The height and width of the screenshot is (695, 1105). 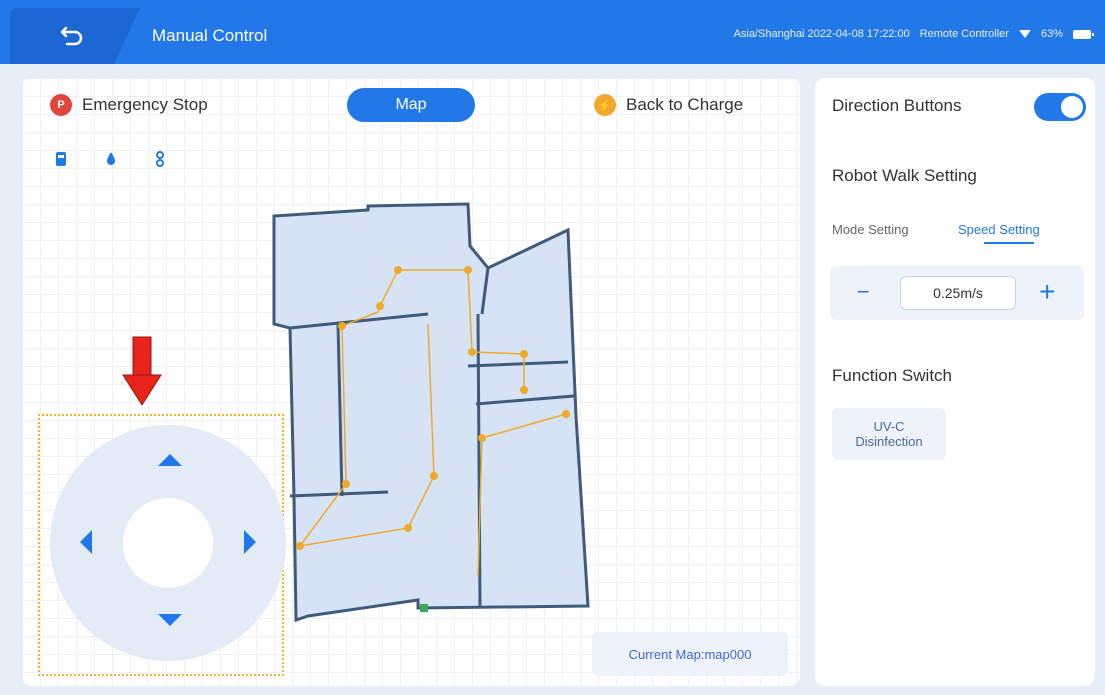 What do you see at coordinates (61, 105) in the screenshot?
I see `emergency-stop-icon: P` at bounding box center [61, 105].